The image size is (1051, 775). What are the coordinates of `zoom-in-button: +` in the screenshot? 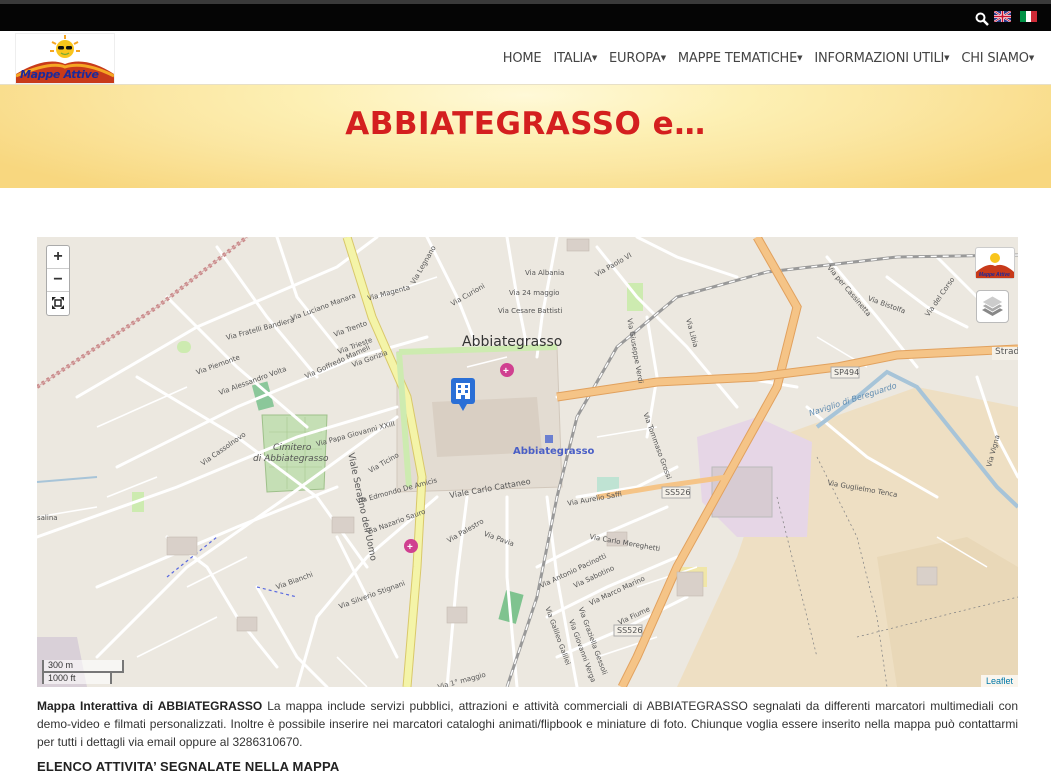 It's located at (58, 257).